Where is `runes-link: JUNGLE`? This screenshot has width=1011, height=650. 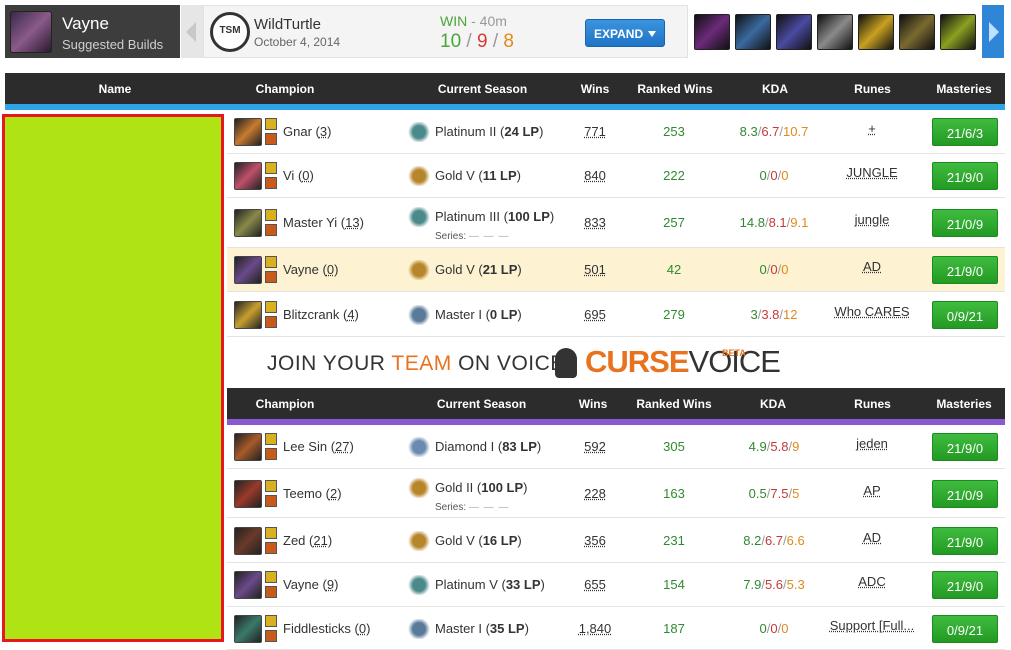
runes-link: JUNGLE is located at coordinates (872, 172).